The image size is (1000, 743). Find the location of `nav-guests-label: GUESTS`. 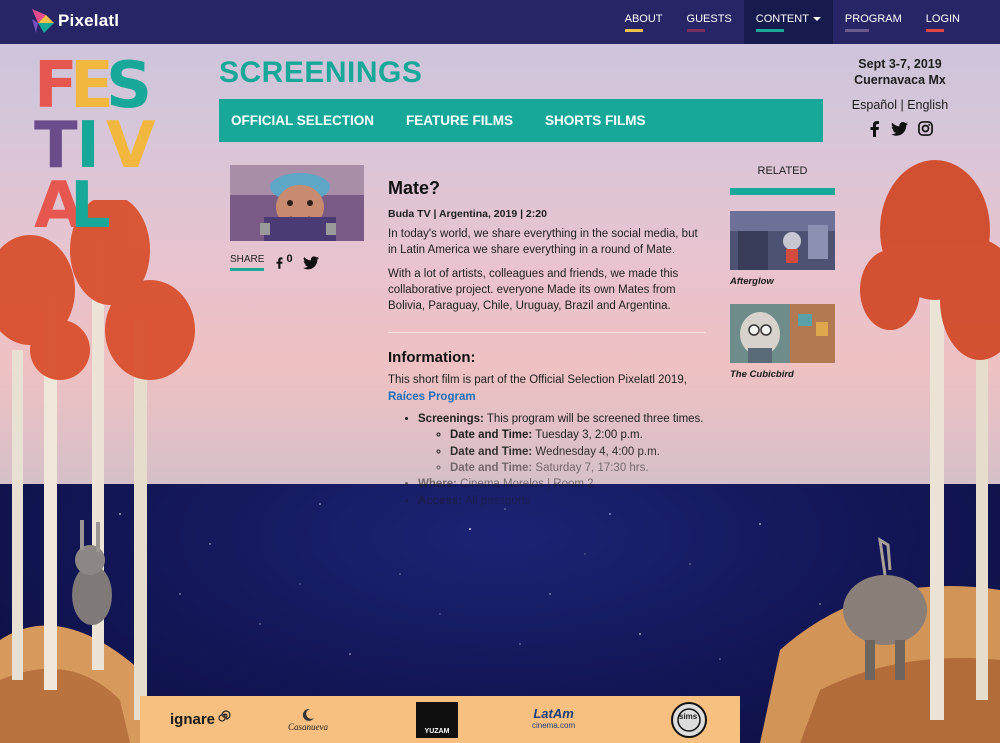

nav-guests-label: GUESTS is located at coordinates (709, 19).